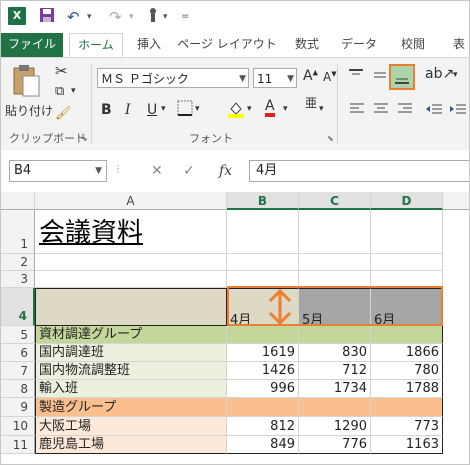  Describe the element at coordinates (157, 171) in the screenshot. I see `cancel-icon: ✕` at that location.